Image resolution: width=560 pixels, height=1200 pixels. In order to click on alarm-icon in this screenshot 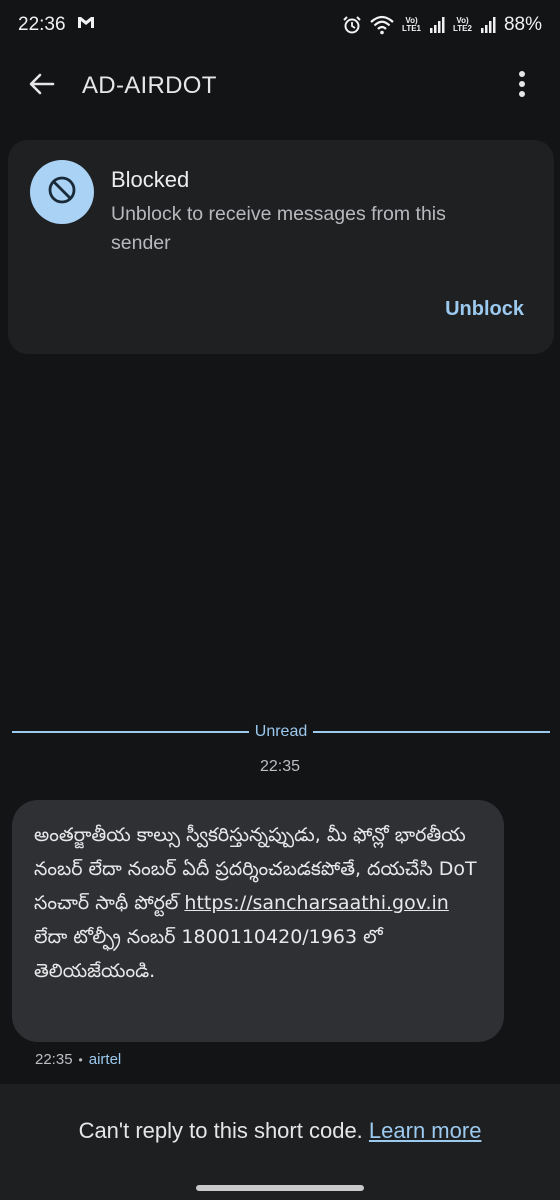, I will do `click(352, 25)`.